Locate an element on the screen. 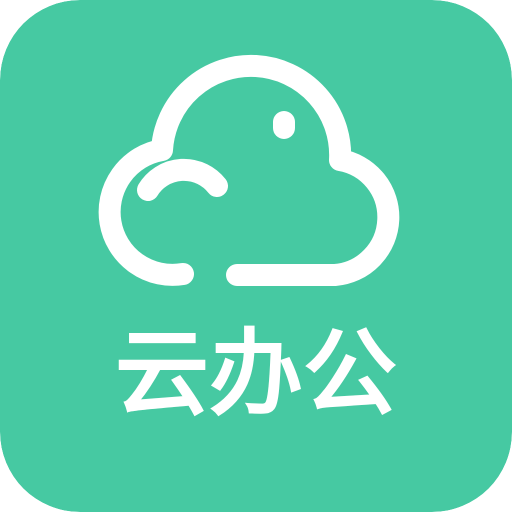  app-name: 云办公 is located at coordinates (256, 374).